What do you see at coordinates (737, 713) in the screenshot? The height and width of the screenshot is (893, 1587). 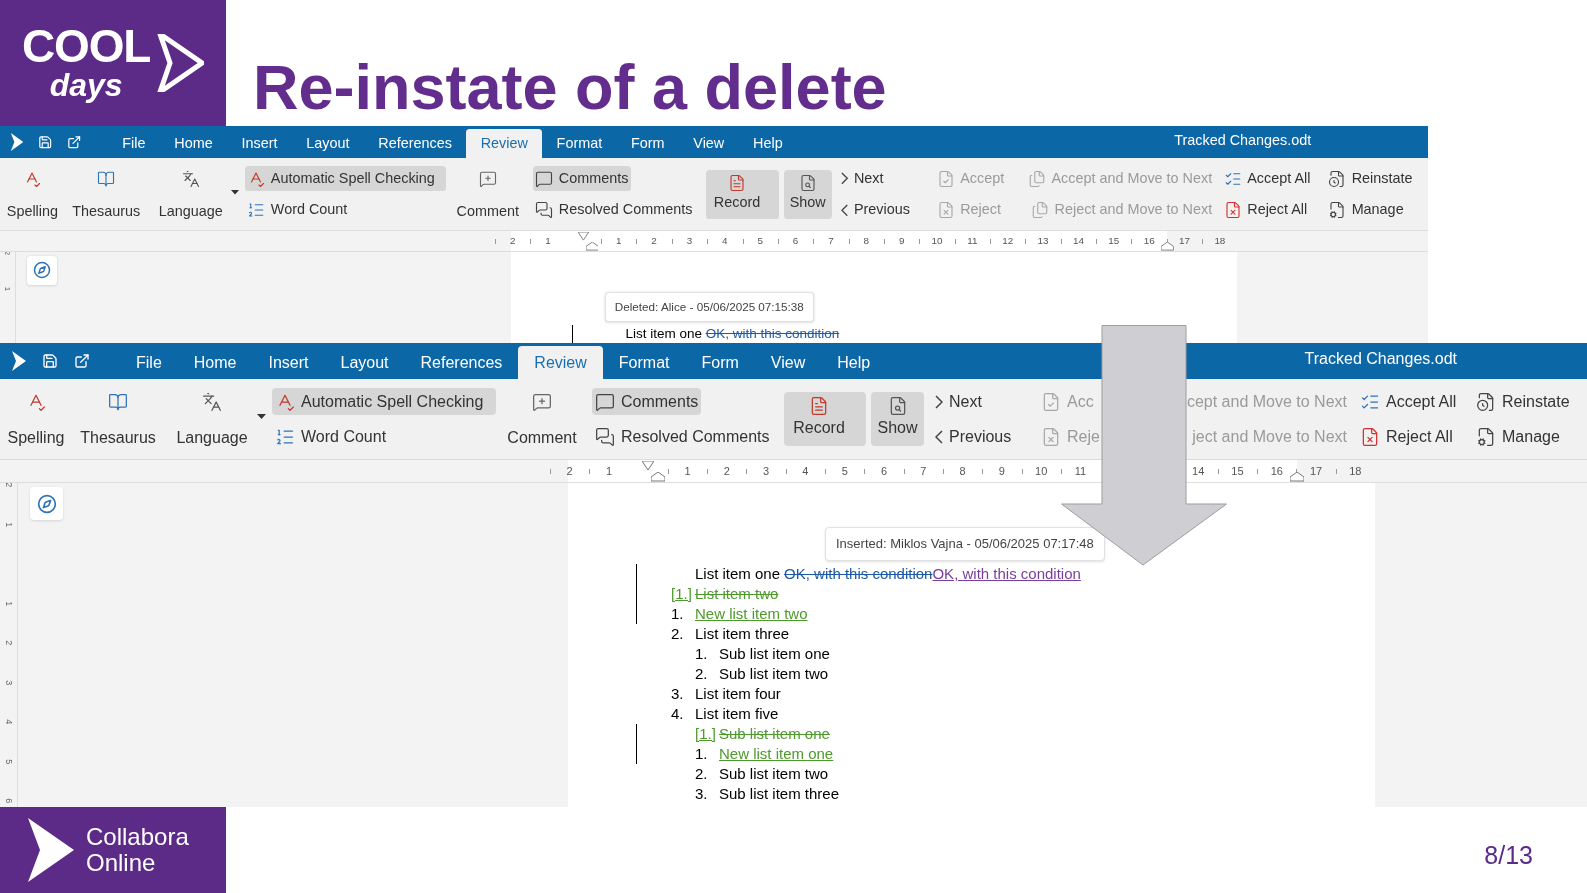 I see `list-text: List item five` at bounding box center [737, 713].